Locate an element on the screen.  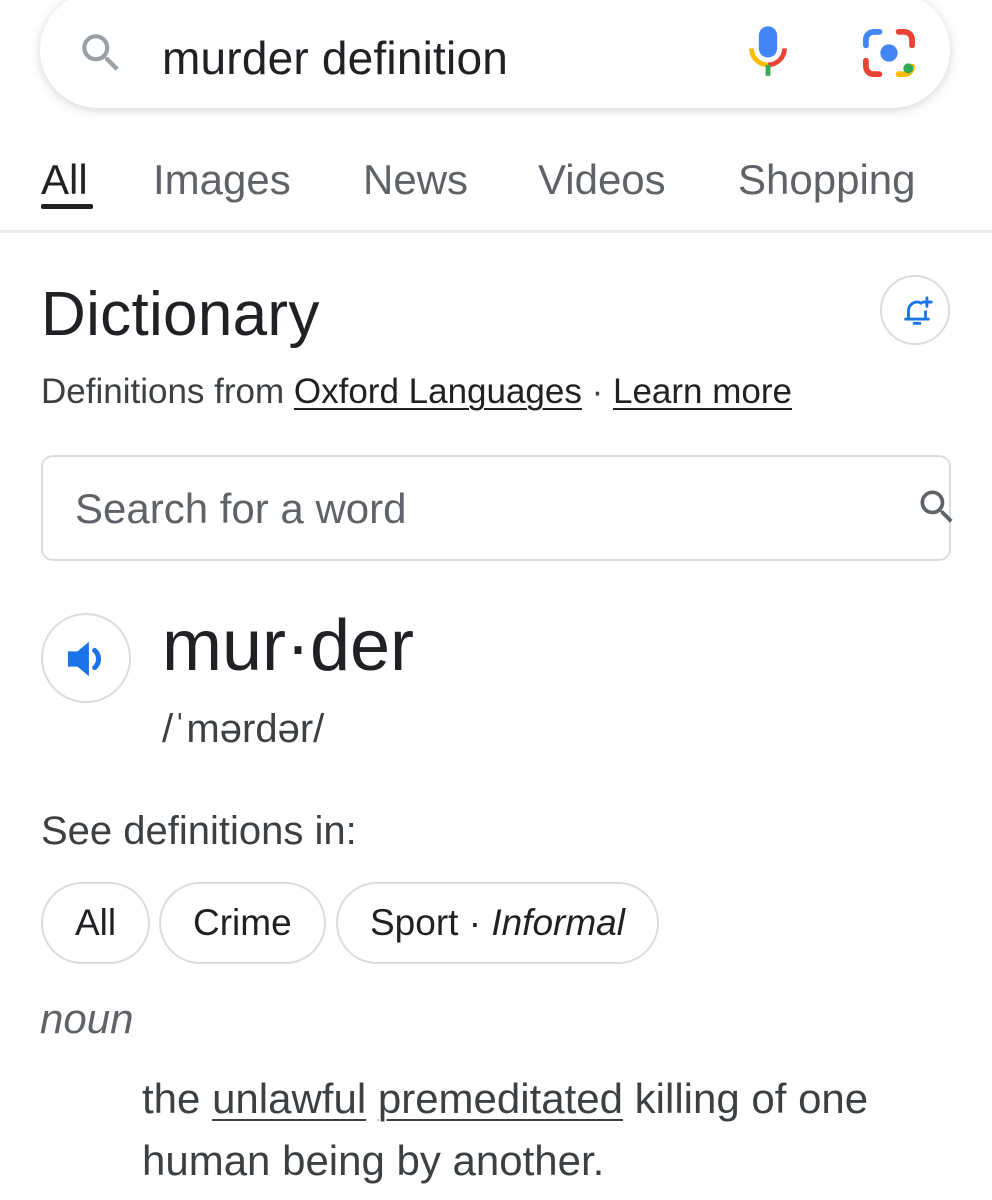
see-definitions-label: See definitions in: is located at coordinates (199, 831).